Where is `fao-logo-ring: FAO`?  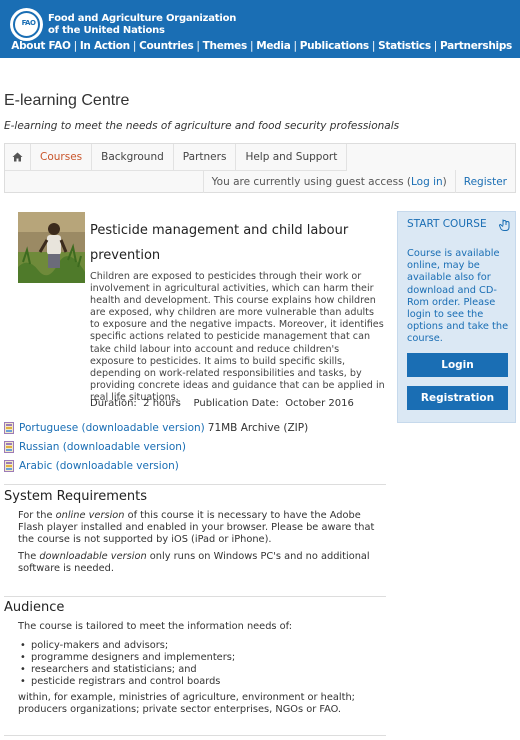
fao-logo-ring: FAO is located at coordinates (26, 24).